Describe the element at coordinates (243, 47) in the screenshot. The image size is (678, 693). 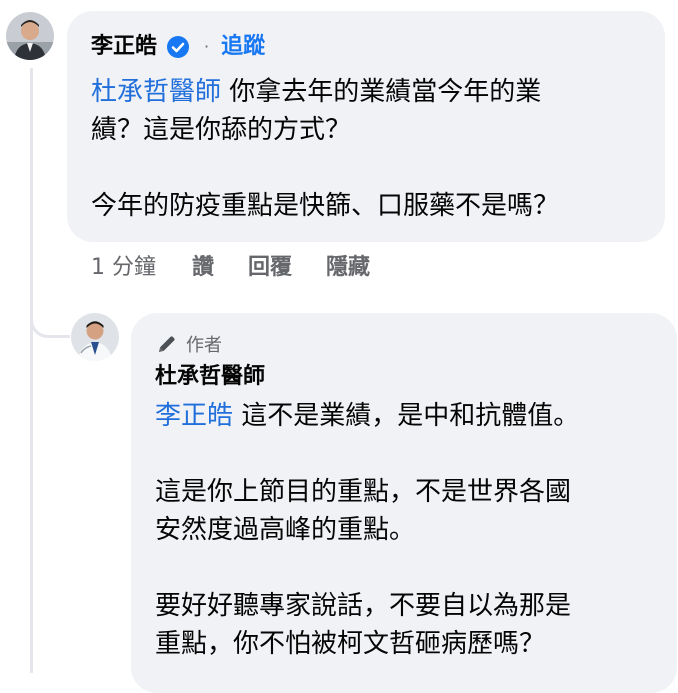
I see `follow-button: 追蹤` at that location.